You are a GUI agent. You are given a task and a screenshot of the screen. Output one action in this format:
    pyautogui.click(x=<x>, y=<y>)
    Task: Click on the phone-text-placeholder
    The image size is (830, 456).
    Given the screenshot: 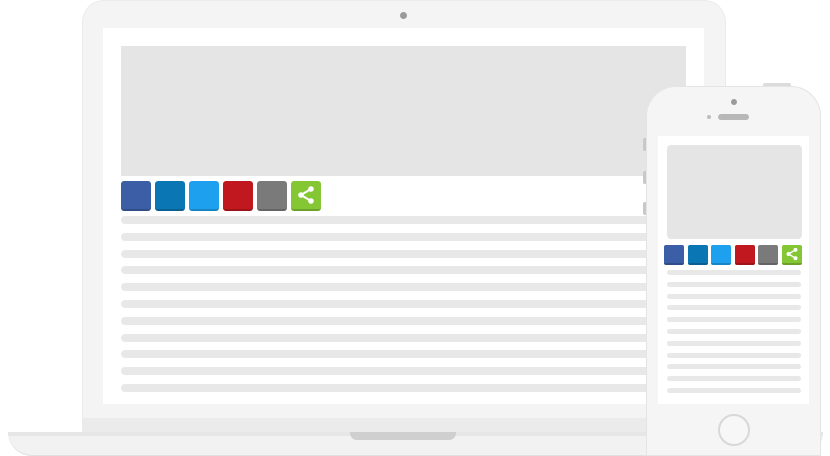 What is the action you would take?
    pyautogui.click(x=734, y=335)
    